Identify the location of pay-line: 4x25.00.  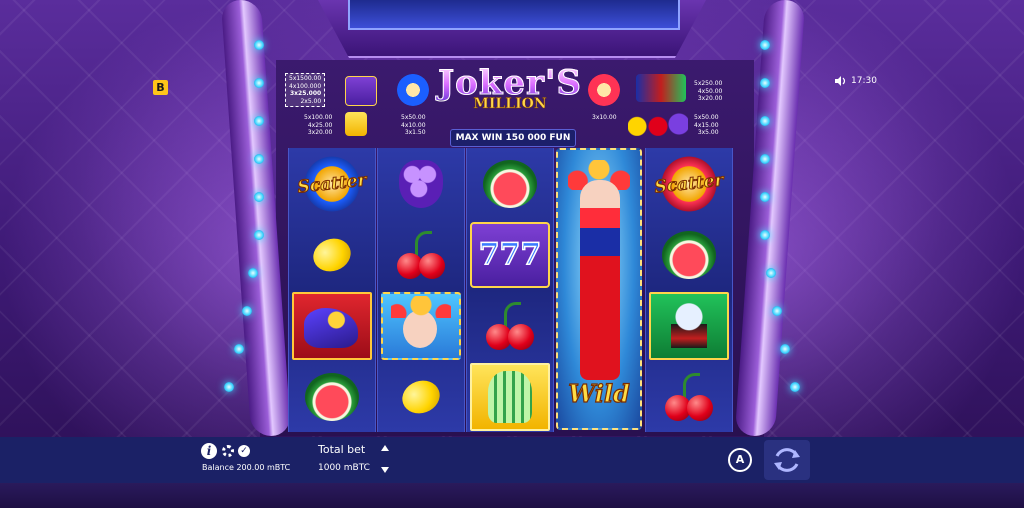
(320, 125).